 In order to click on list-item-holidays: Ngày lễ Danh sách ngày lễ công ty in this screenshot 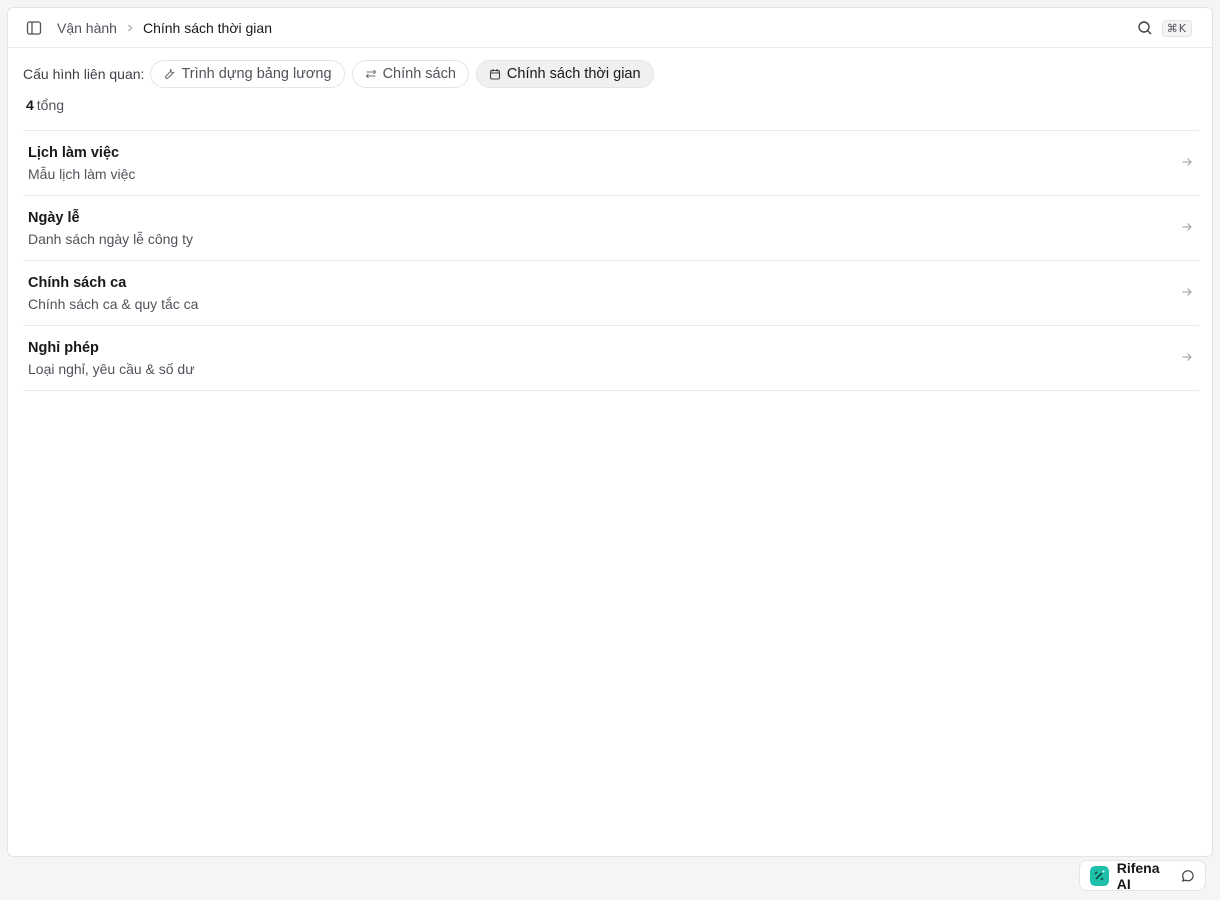, I will do `click(611, 228)`.